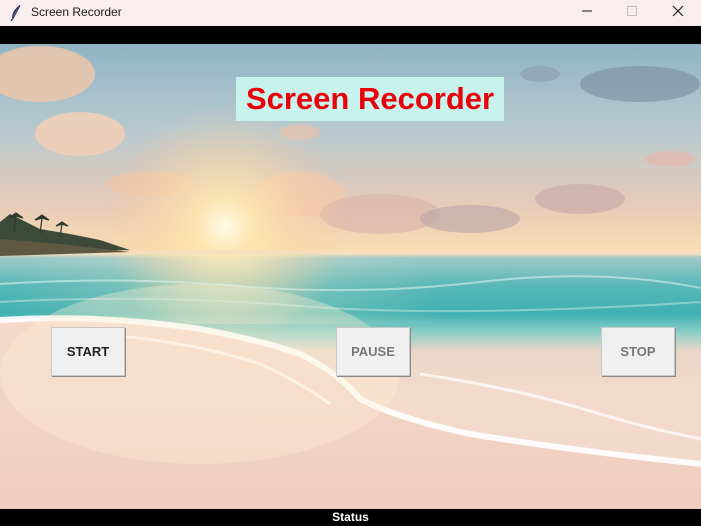 This screenshot has height=526, width=701. I want to click on close-icon, so click(678, 13).